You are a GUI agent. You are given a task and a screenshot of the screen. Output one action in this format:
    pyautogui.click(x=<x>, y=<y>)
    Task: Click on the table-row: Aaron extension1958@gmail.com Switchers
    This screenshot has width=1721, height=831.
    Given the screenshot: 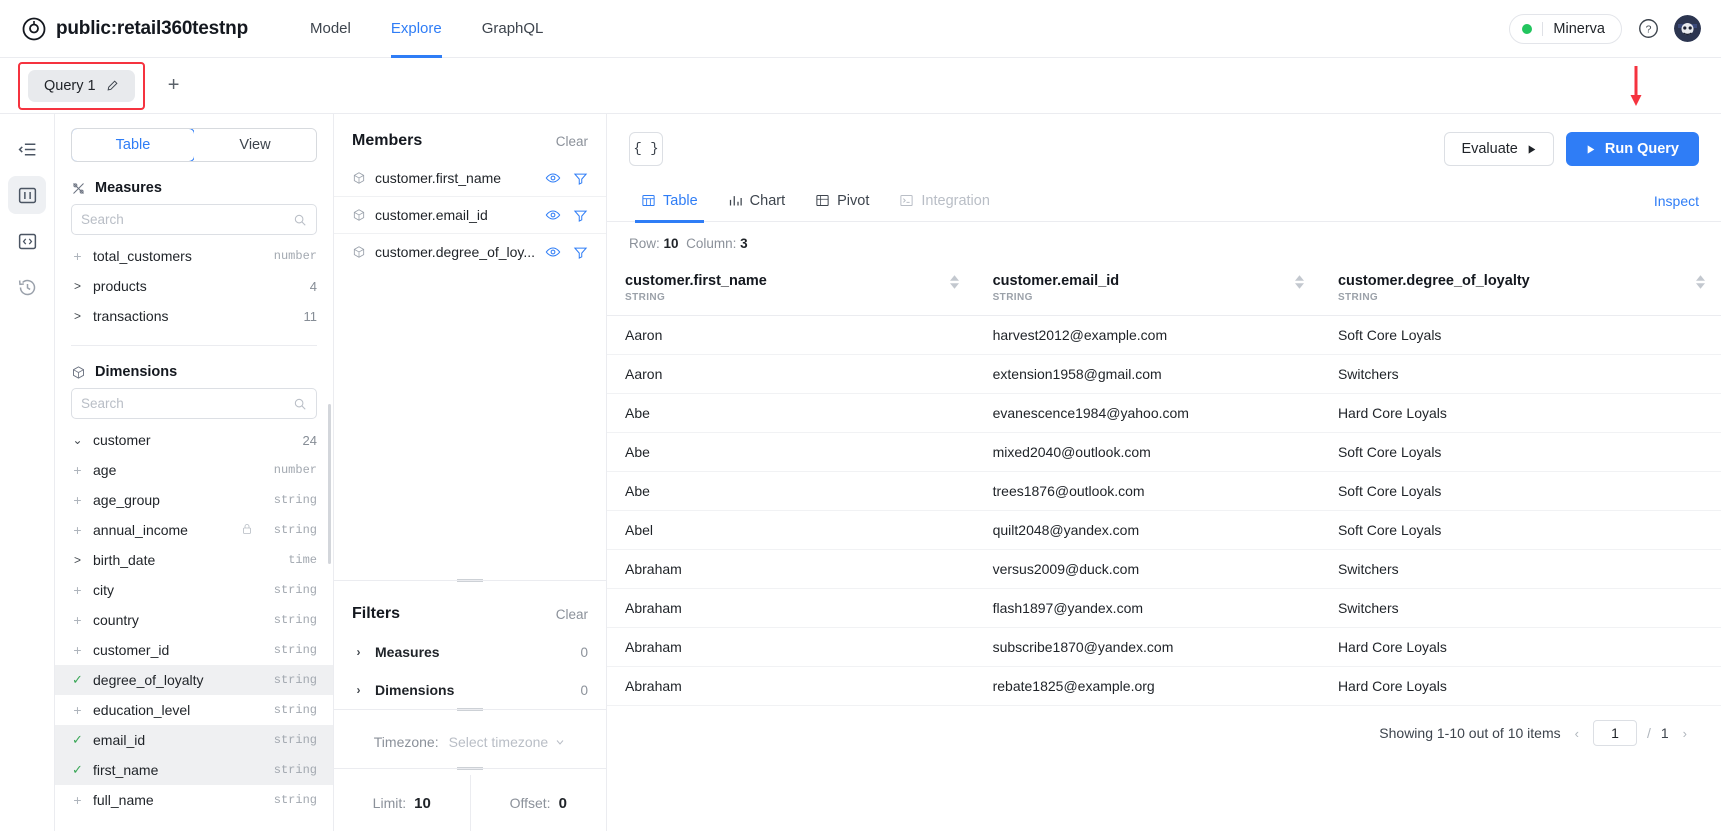 What is the action you would take?
    pyautogui.click(x=1164, y=374)
    